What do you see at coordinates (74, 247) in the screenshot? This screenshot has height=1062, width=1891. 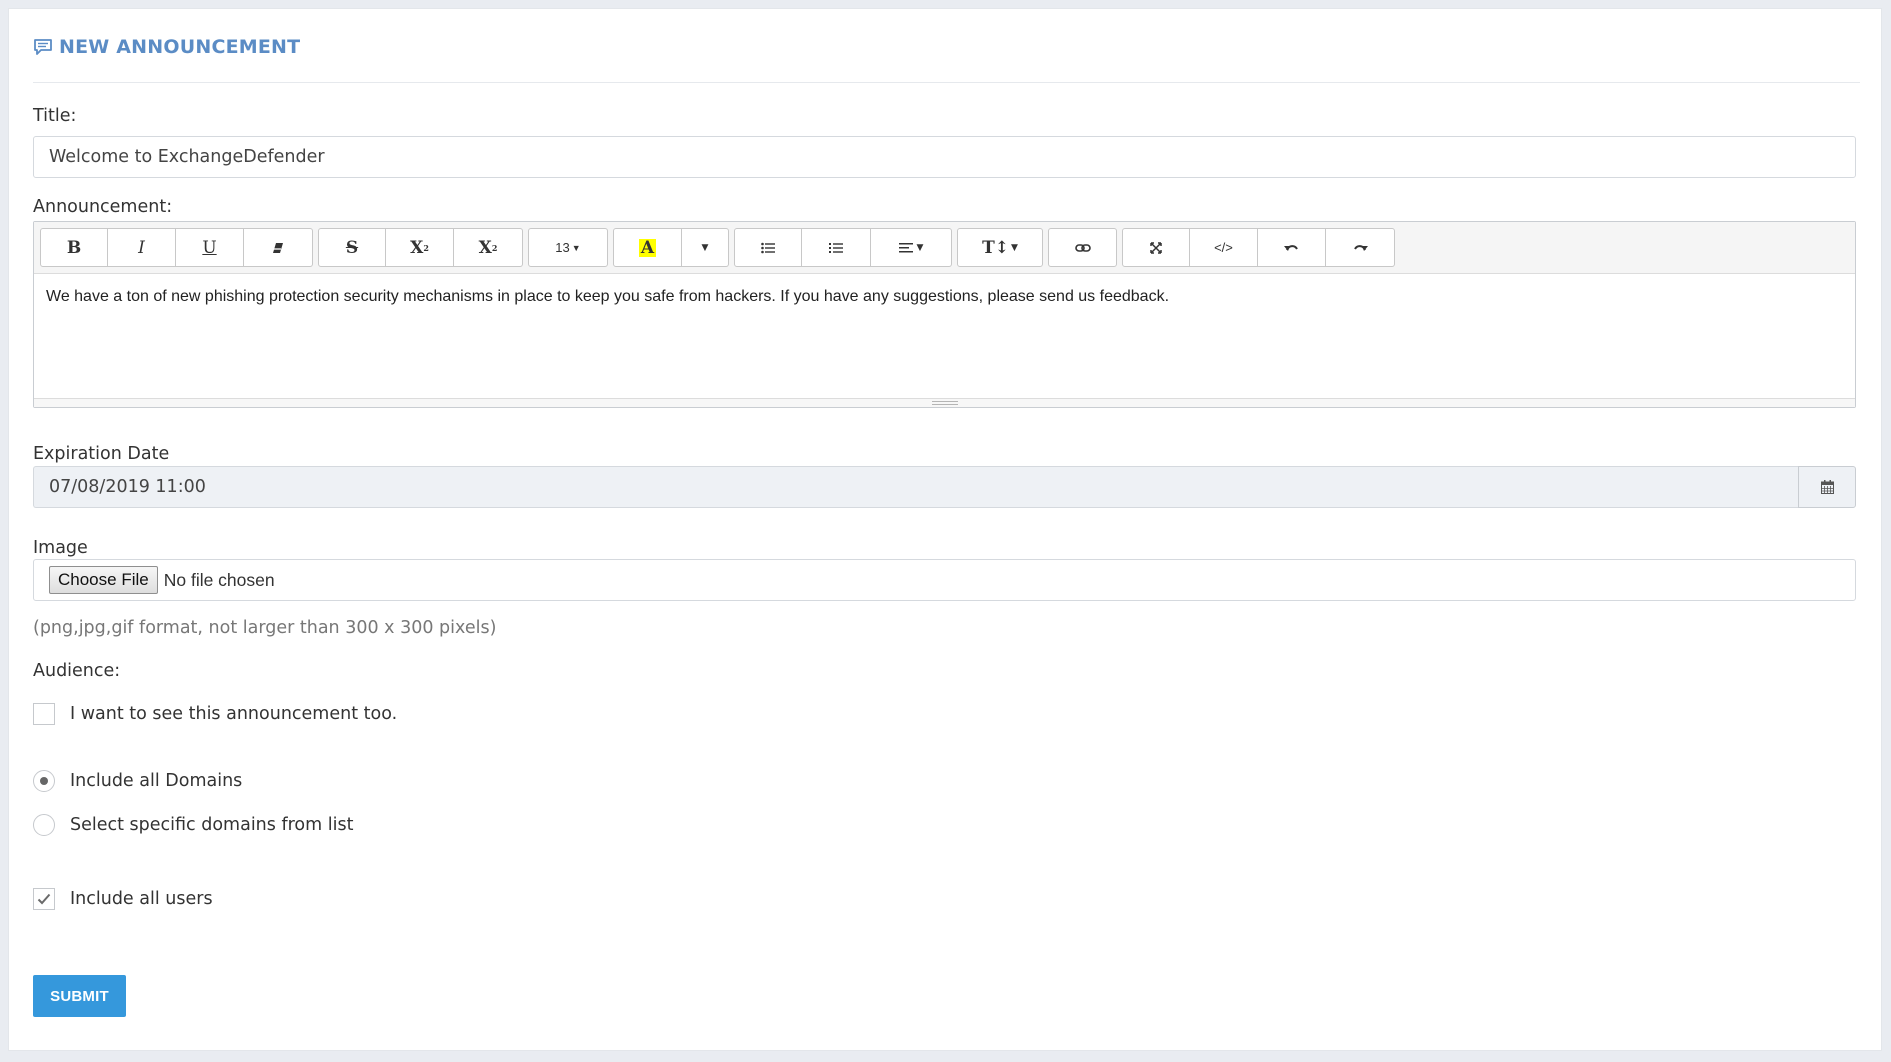 I see `bold-button: B` at bounding box center [74, 247].